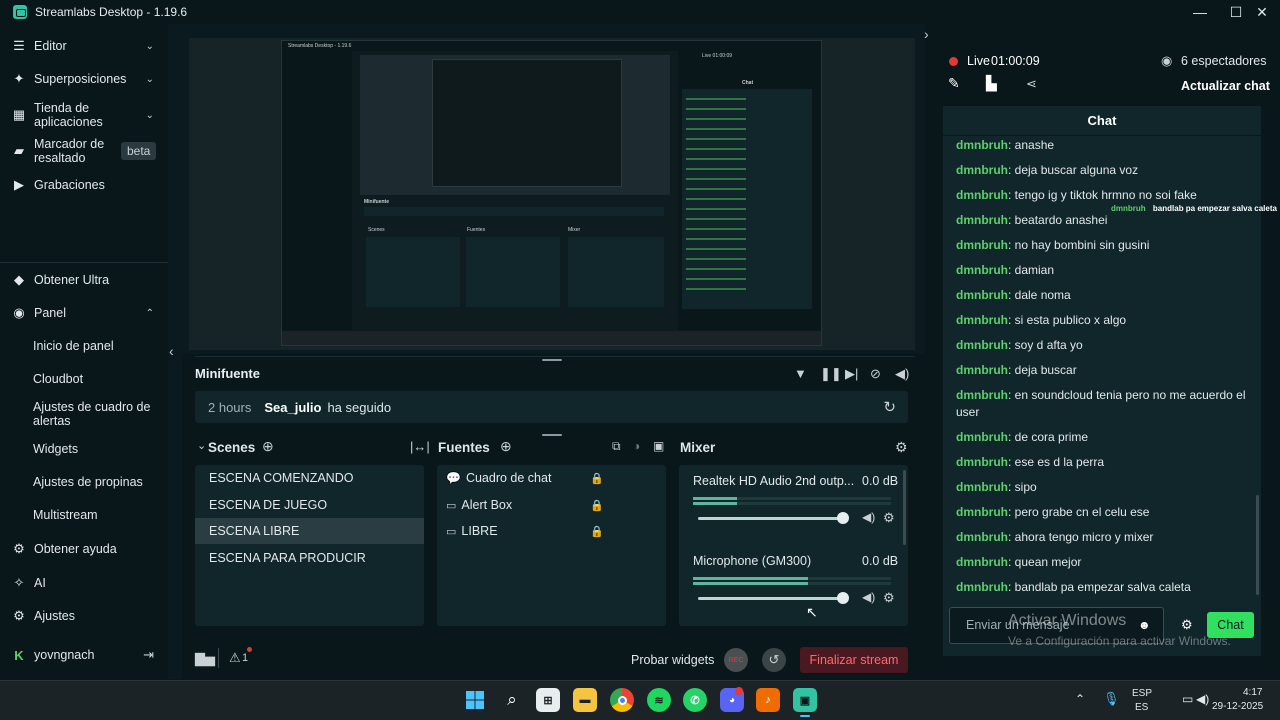 This screenshot has width=1280, height=720. What do you see at coordinates (659, 700) in the screenshot?
I see `spotify-icon: ≋` at bounding box center [659, 700].